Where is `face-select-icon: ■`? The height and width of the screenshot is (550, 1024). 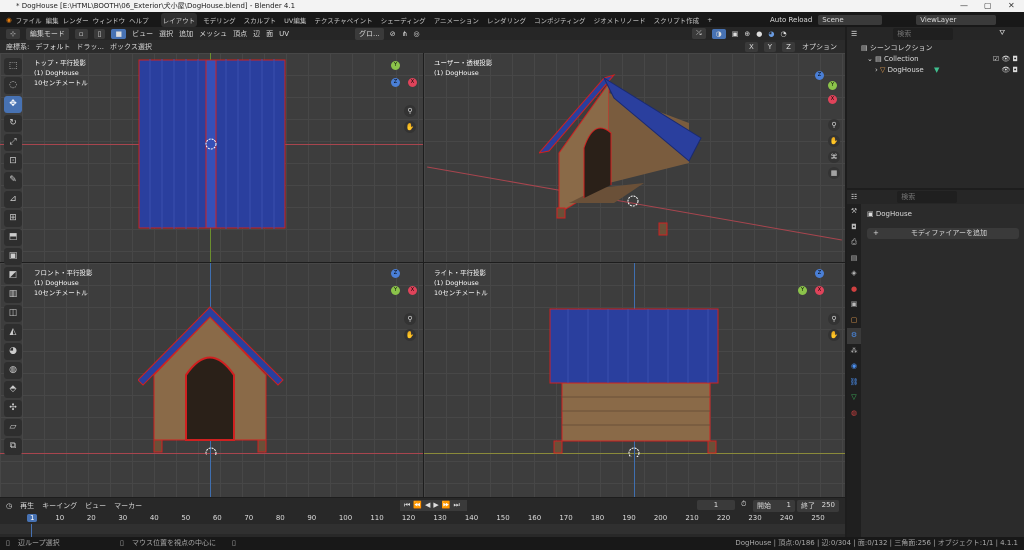
face-select-icon: ■ is located at coordinates (119, 33).